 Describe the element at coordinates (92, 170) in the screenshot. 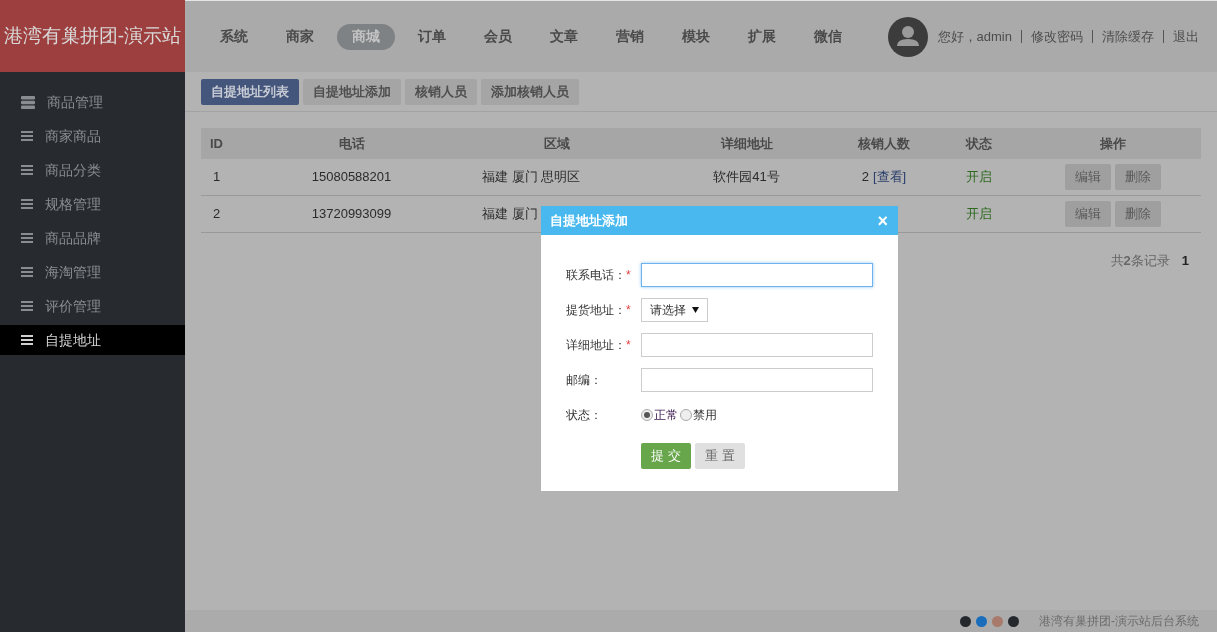

I see `sidebar-item: 商品分类` at that location.